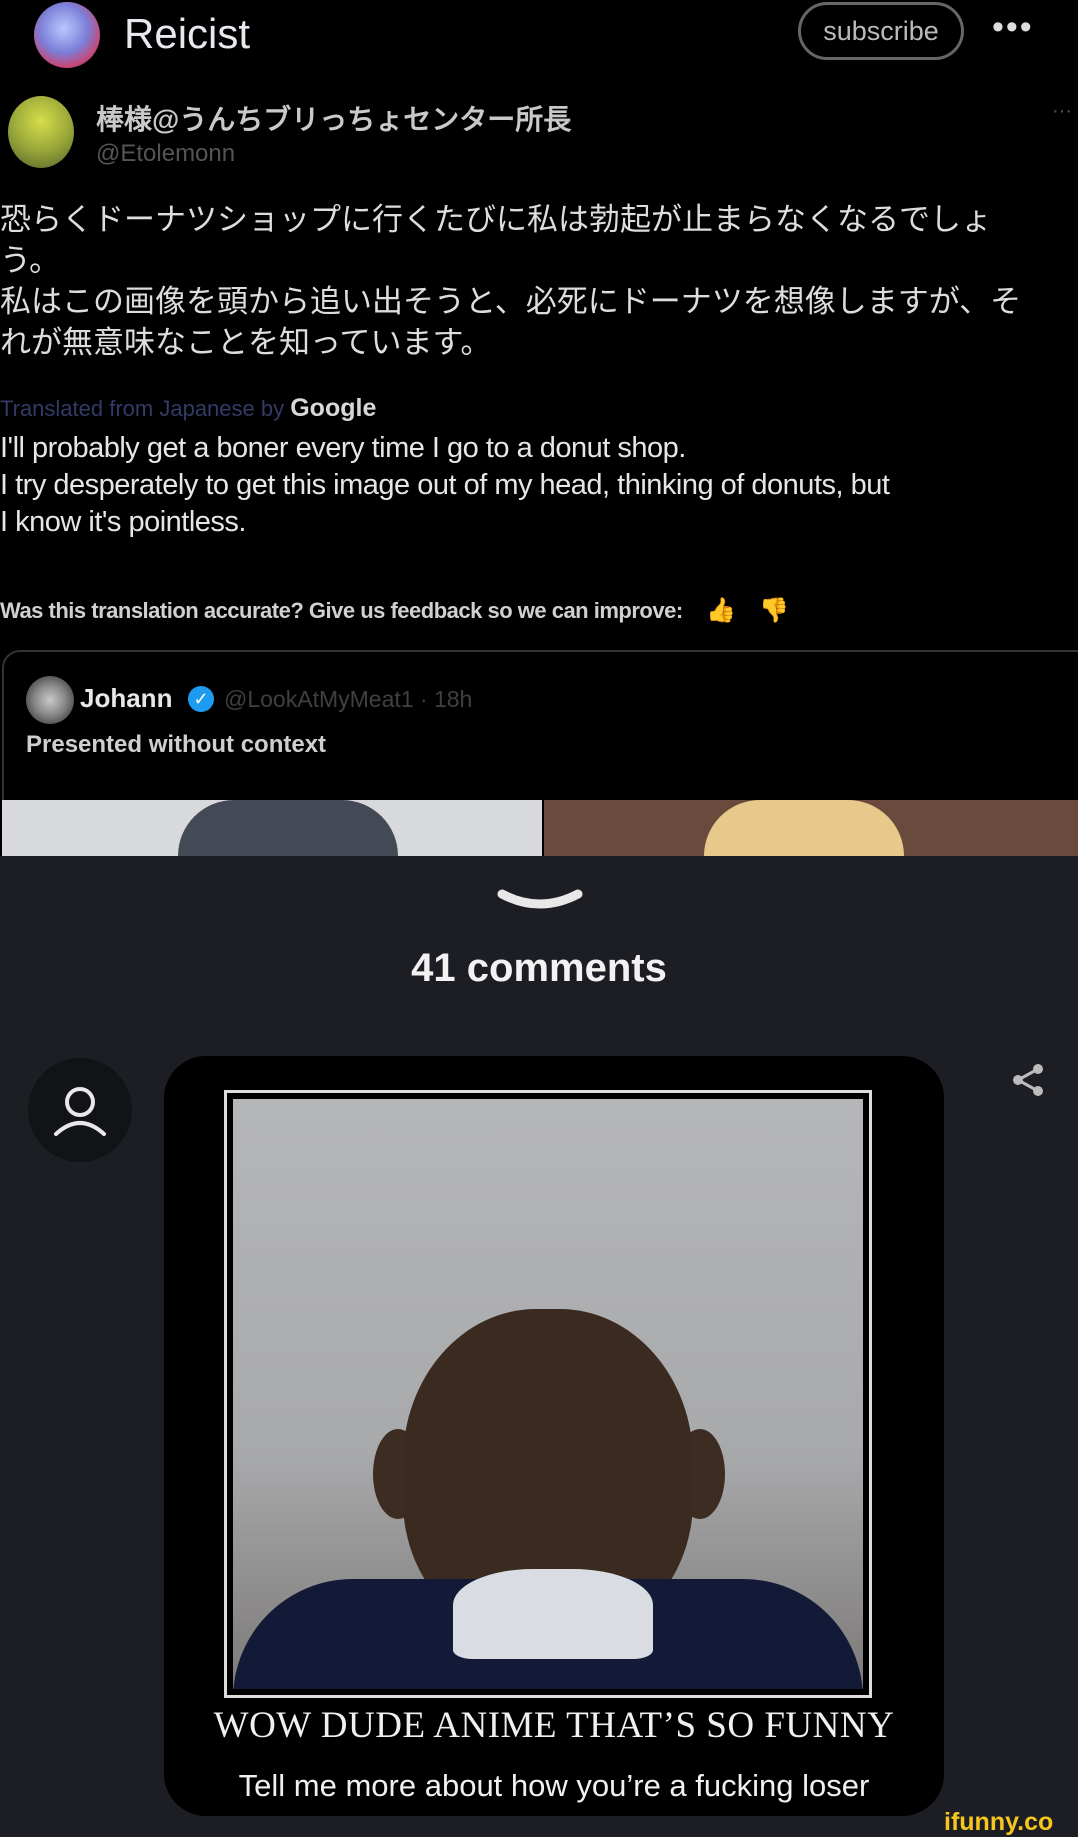 This screenshot has height=1837, width=1078. Describe the element at coordinates (272, 828) in the screenshot. I see `quoted-image-left` at that location.